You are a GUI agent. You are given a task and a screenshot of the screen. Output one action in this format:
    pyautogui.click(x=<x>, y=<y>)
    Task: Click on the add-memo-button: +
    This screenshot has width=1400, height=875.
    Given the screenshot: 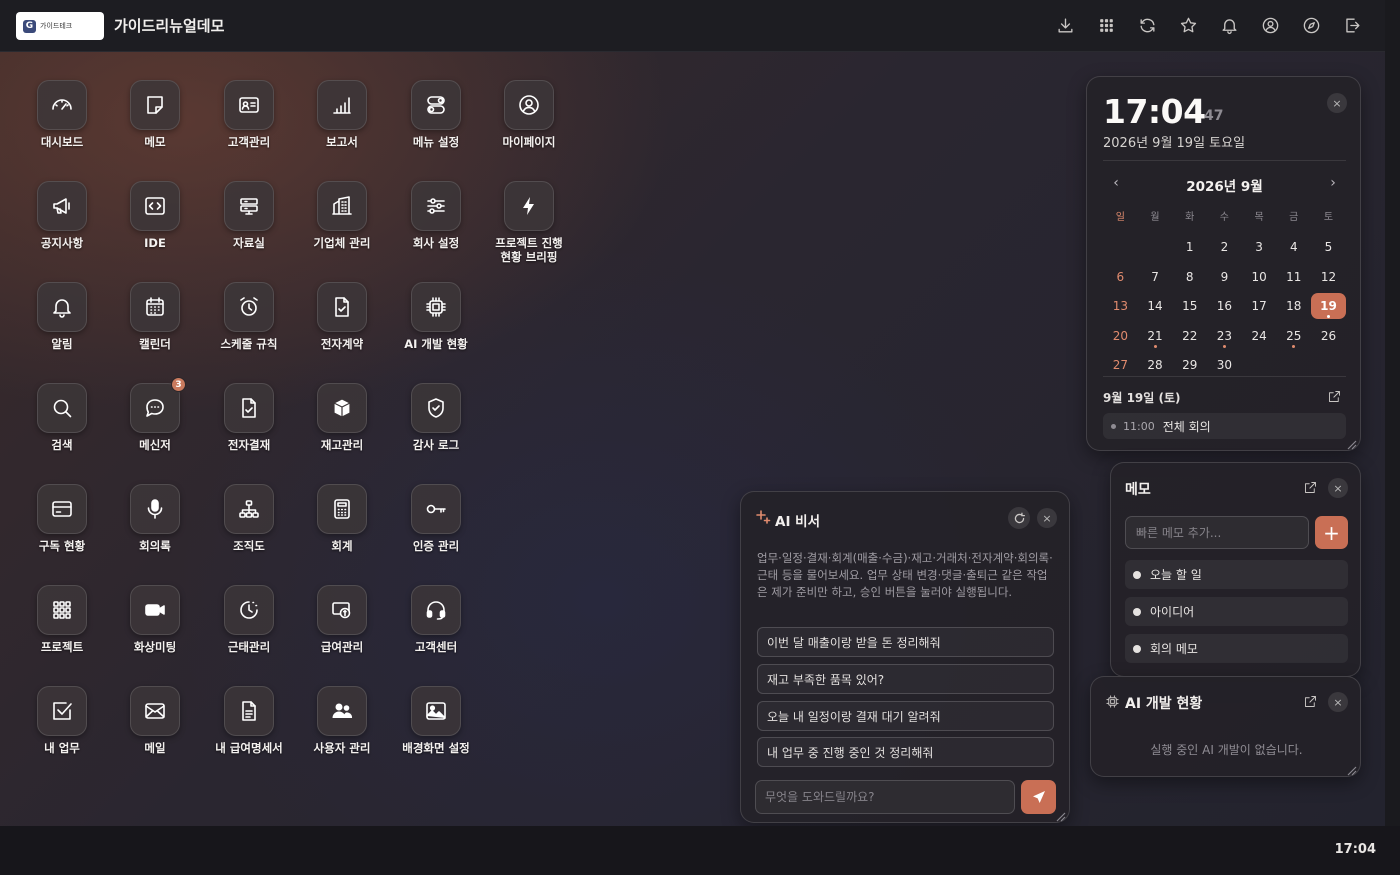 What is the action you would take?
    pyautogui.click(x=1331, y=532)
    